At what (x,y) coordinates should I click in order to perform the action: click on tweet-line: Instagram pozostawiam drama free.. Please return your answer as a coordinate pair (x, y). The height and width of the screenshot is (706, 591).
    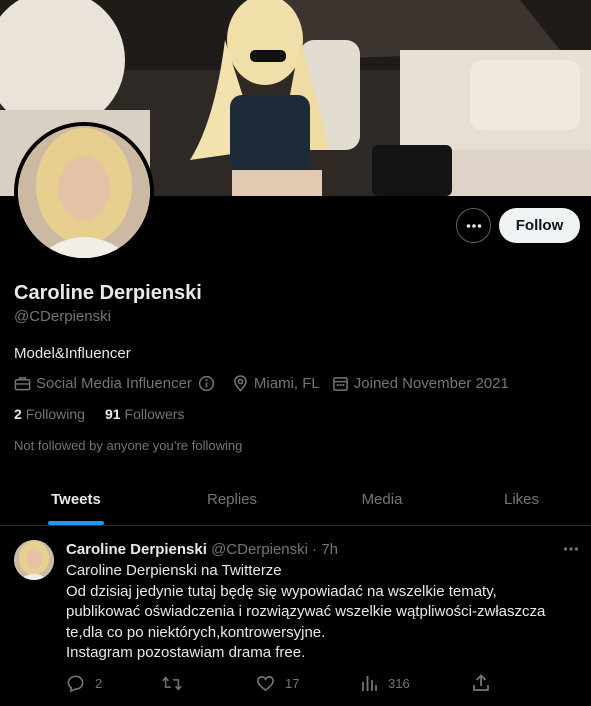
    Looking at the image, I should click on (186, 652).